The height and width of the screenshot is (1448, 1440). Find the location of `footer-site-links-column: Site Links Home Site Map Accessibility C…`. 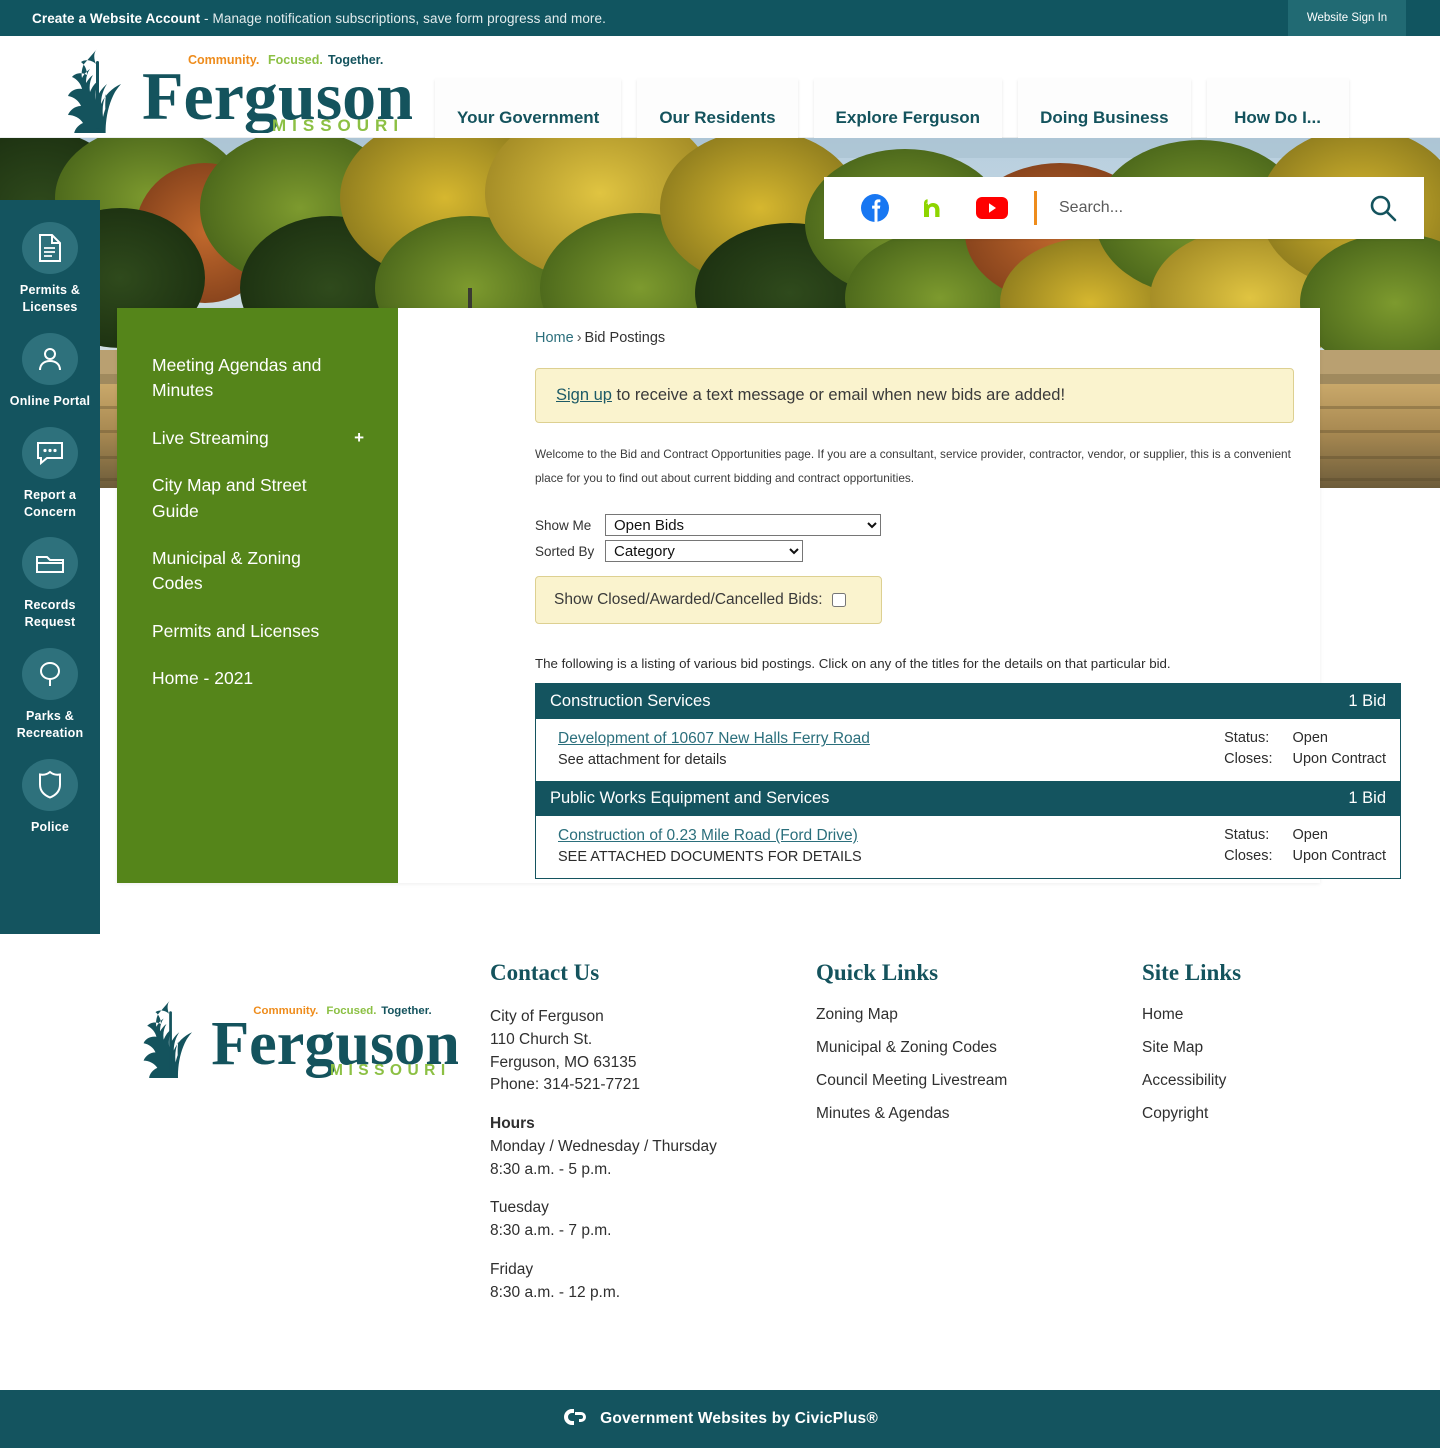

footer-site-links-column: Site Links Home Site Map Accessibility C… is located at coordinates (1272, 1132).